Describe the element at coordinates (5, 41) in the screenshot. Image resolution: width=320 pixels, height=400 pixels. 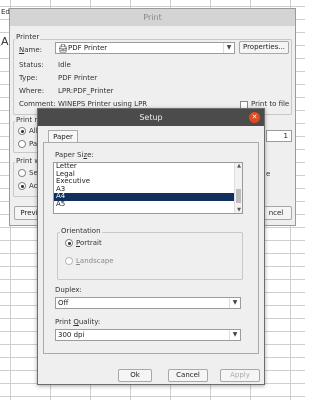
I see `cell-text-fragment: A` at that location.